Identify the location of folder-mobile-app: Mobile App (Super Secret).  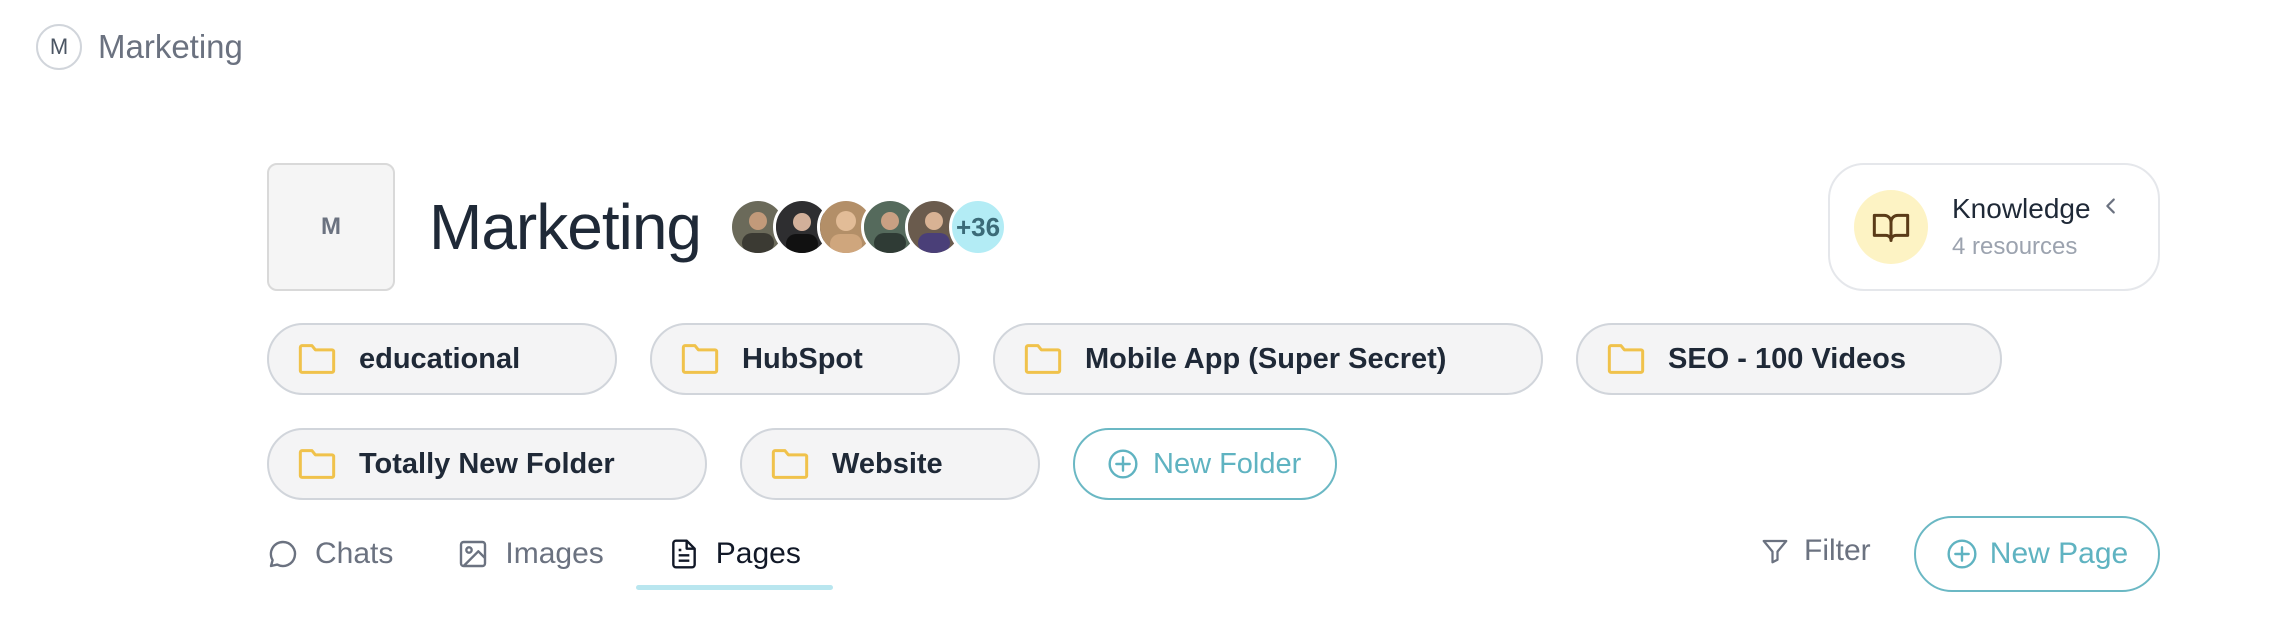
(1268, 359).